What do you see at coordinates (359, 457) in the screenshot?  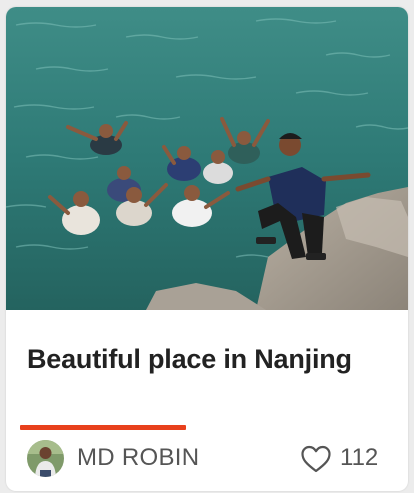 I see `like-count: 112` at bounding box center [359, 457].